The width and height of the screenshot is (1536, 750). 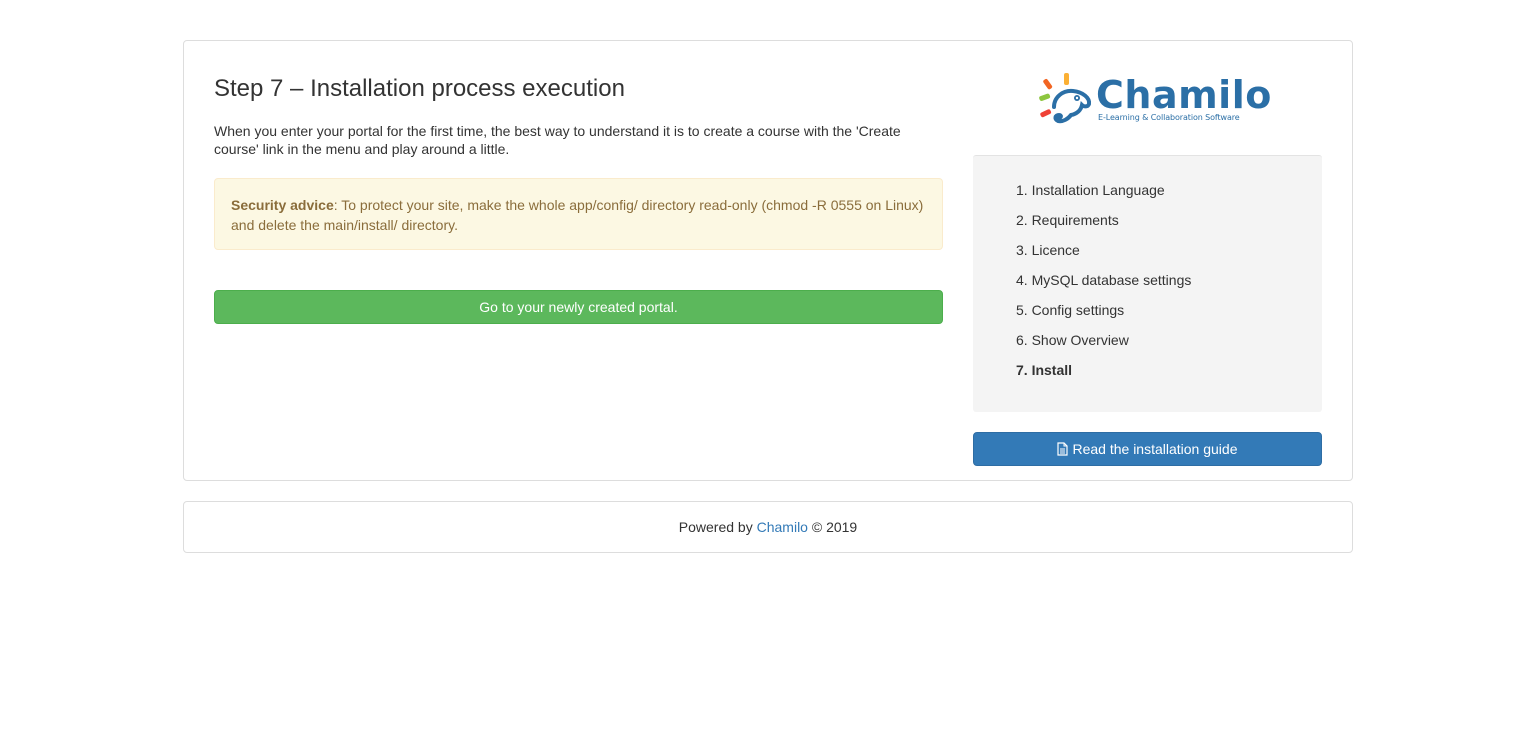 What do you see at coordinates (1065, 98) in the screenshot?
I see `chameleon-icon` at bounding box center [1065, 98].